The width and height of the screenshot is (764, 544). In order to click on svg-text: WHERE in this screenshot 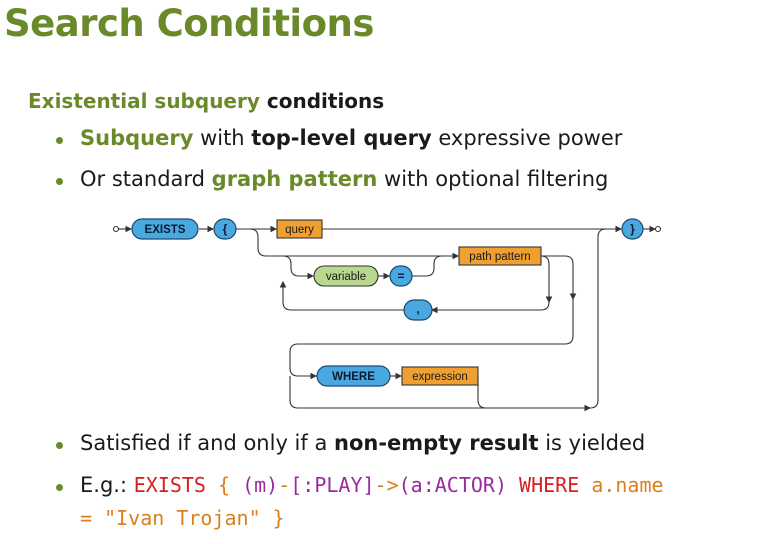, I will do `click(353, 377)`.